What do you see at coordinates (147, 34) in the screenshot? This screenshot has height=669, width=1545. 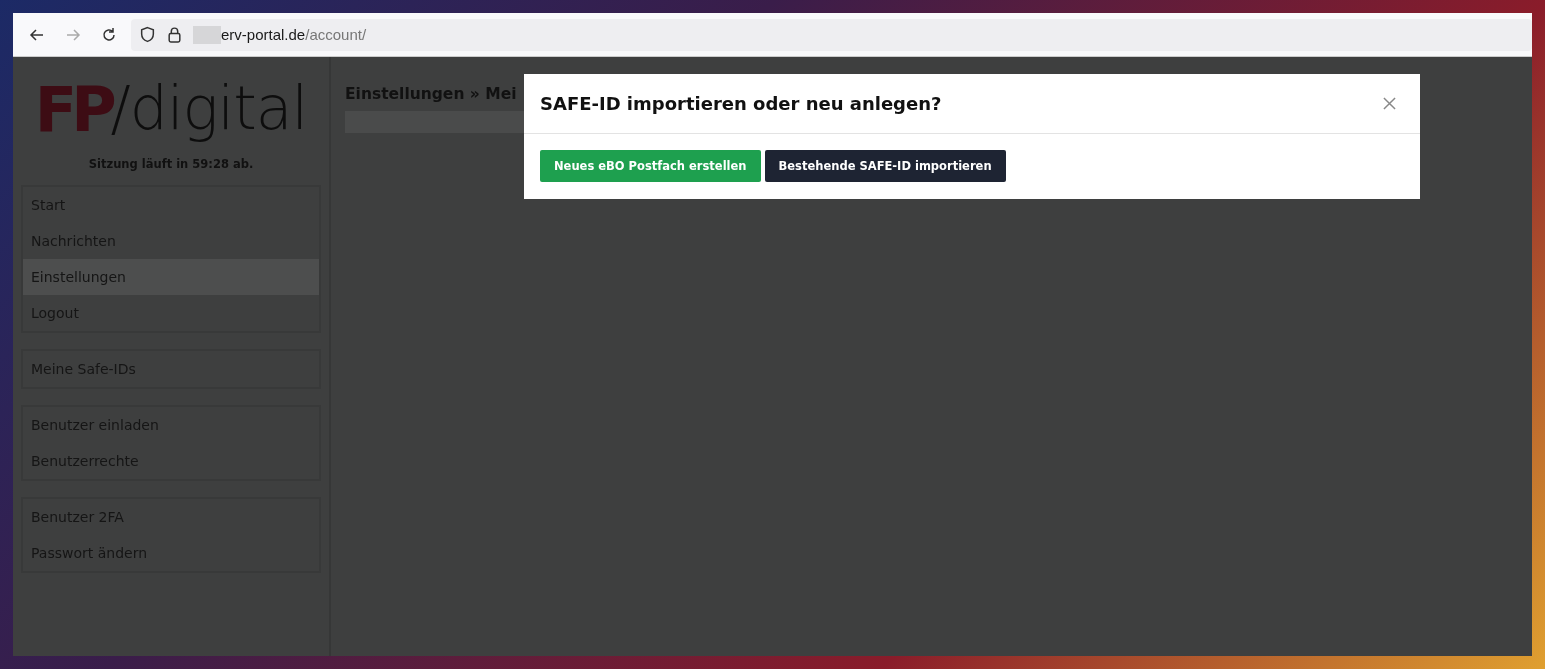 I see `shield-icon` at bounding box center [147, 34].